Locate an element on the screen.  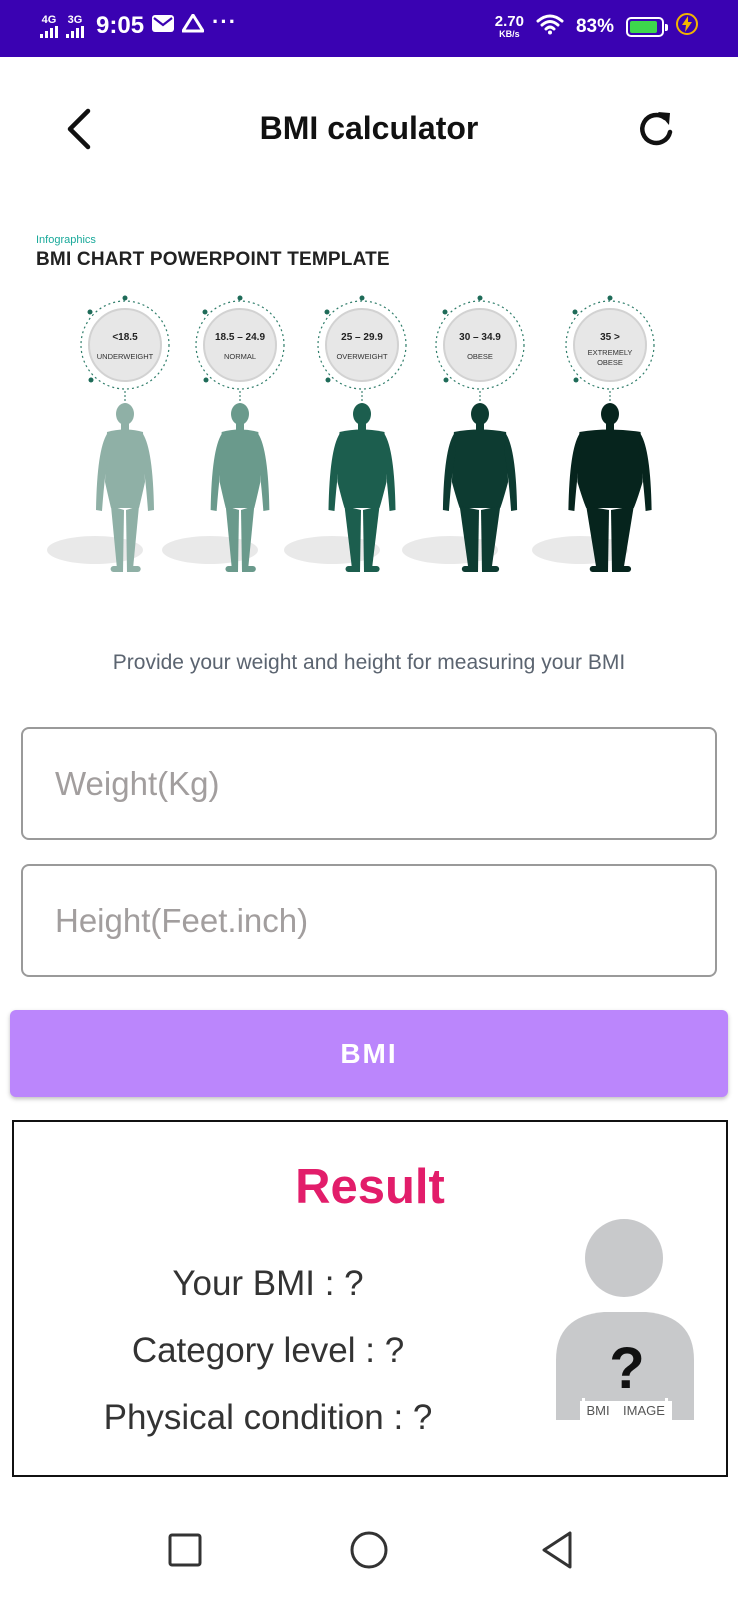
refresh-icon is located at coordinates (656, 129).